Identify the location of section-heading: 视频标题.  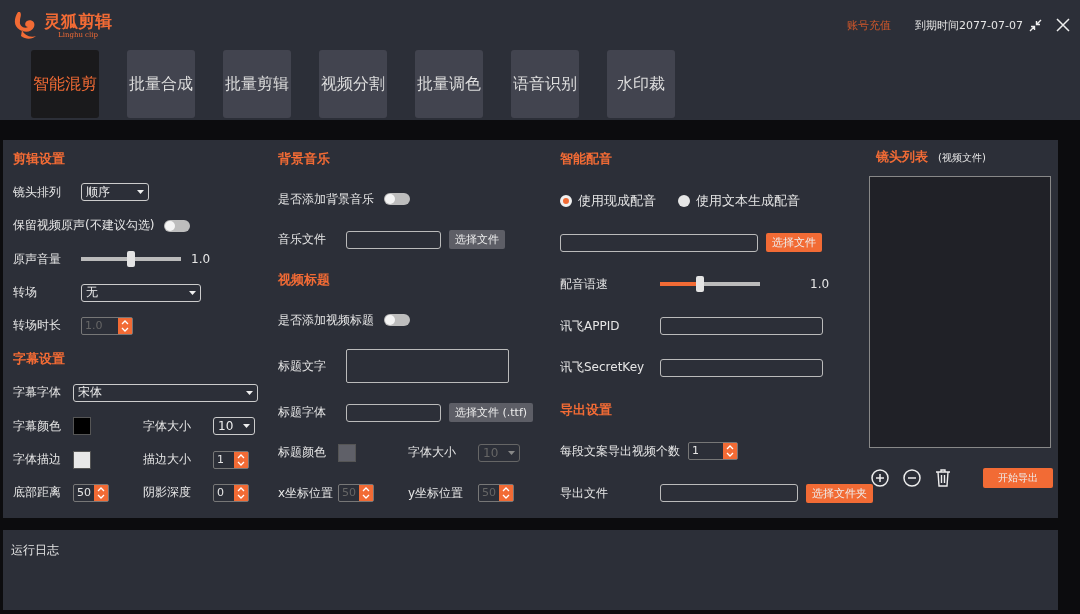
(304, 279).